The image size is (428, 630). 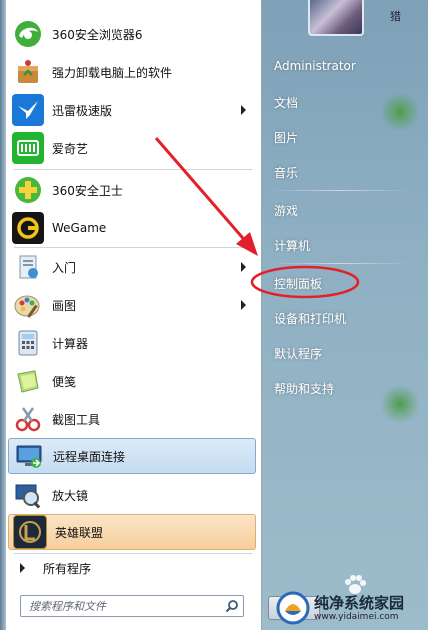 What do you see at coordinates (132, 532) in the screenshot?
I see `menu-item-league-of-legends: 英雄联盟` at bounding box center [132, 532].